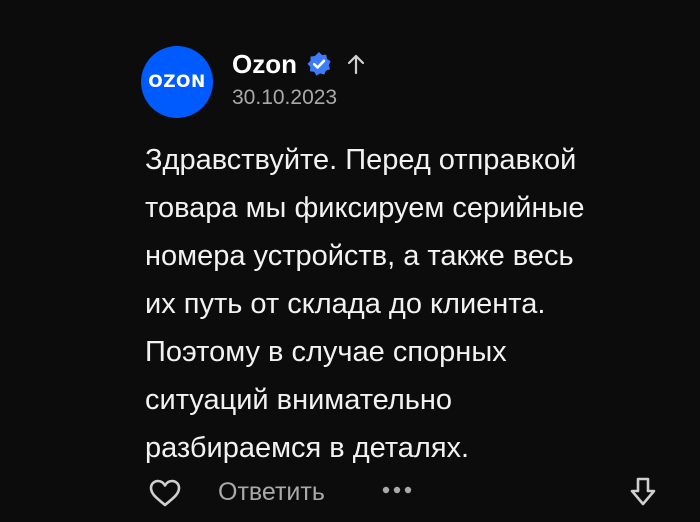 The height and width of the screenshot is (522, 700). What do you see at coordinates (271, 492) in the screenshot?
I see `reply-button: Ответить` at bounding box center [271, 492].